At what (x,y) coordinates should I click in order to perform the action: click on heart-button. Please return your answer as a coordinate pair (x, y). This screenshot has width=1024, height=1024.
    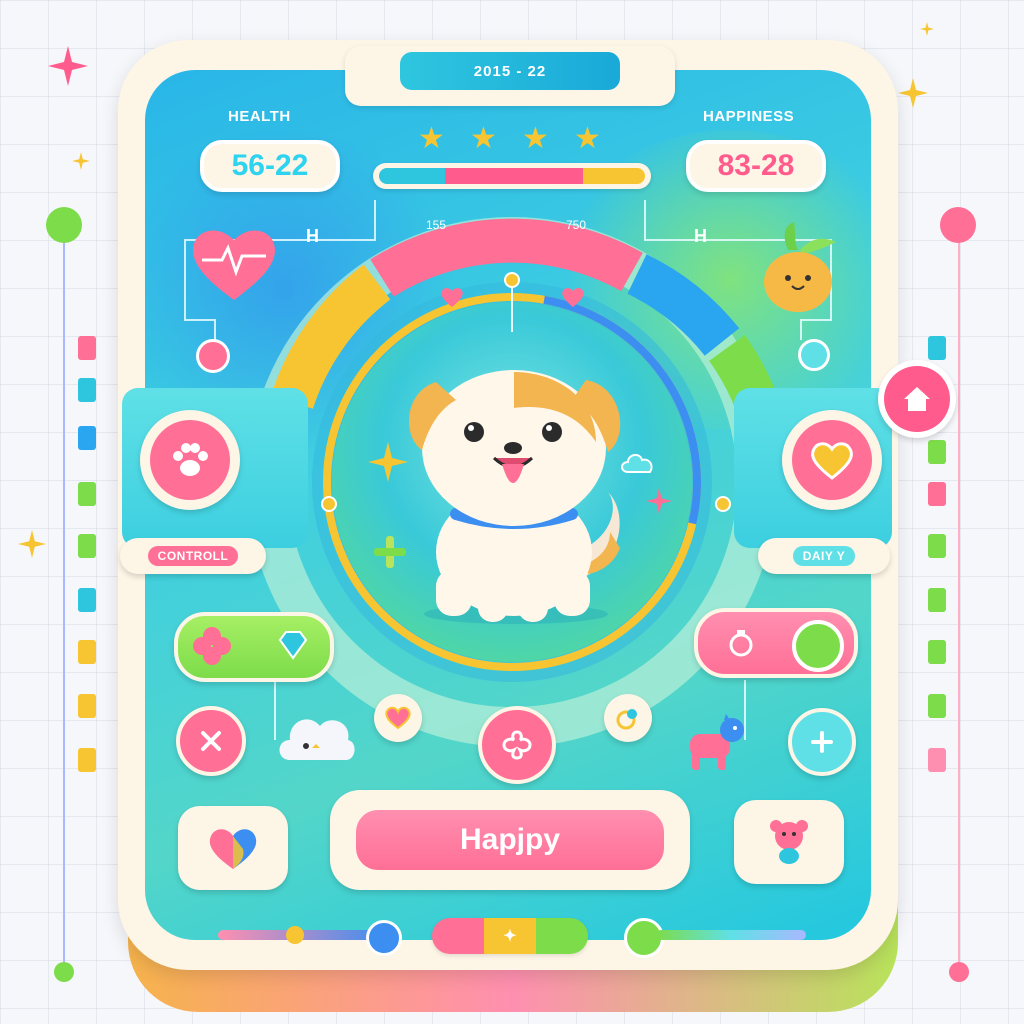
    Looking at the image, I should click on (832, 460).